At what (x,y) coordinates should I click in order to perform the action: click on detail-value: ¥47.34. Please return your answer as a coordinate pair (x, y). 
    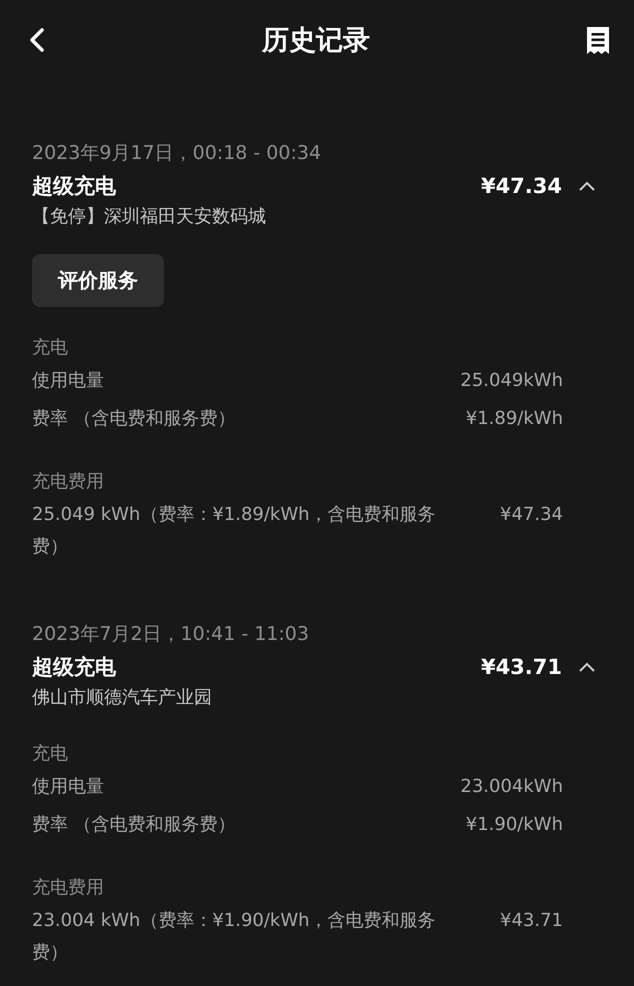
    Looking at the image, I should click on (531, 515).